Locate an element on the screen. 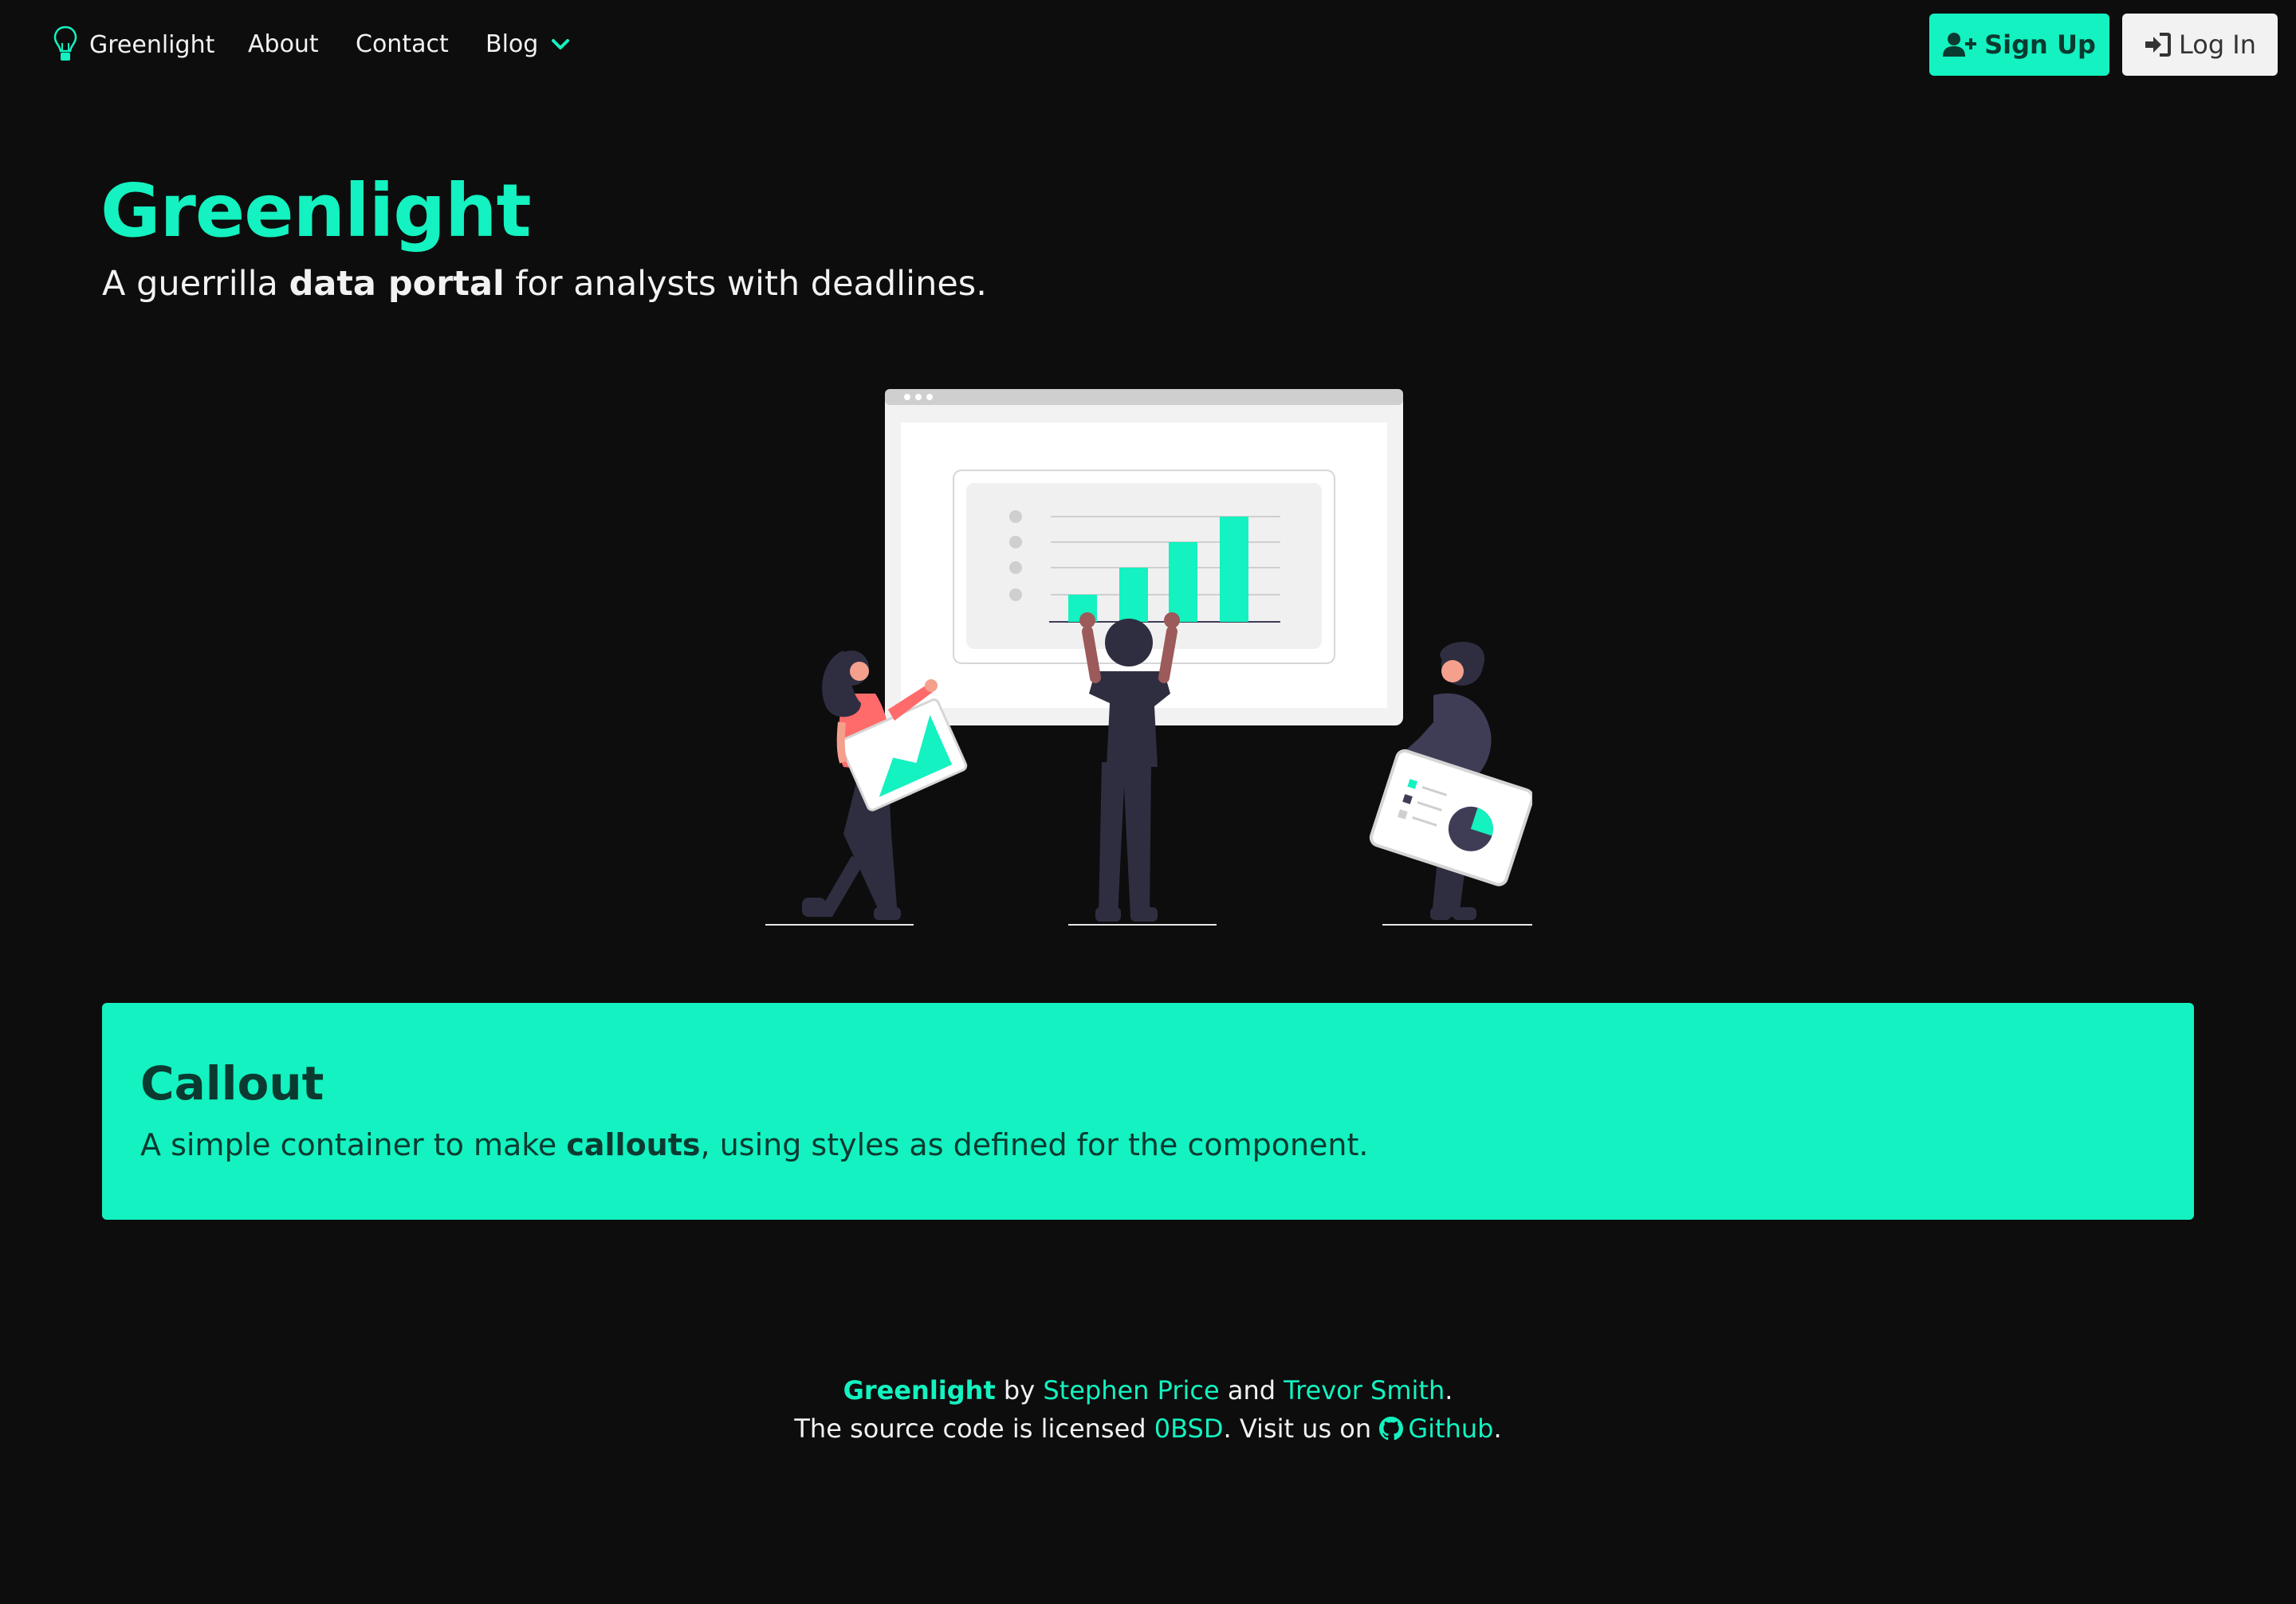  github-link: Github is located at coordinates (1436, 1428).